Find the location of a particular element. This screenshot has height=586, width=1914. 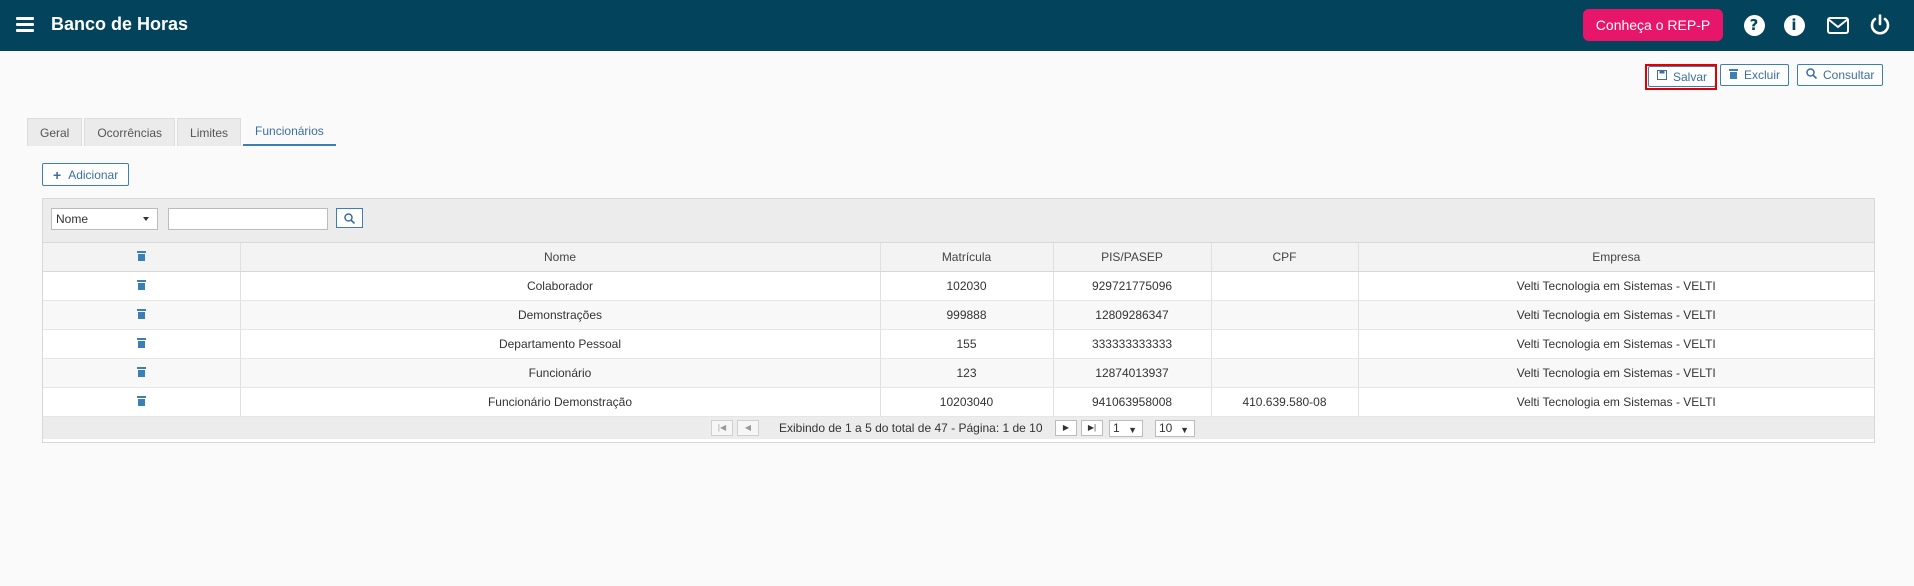

cell-cpf: 410.639.580-08 is located at coordinates (1285, 402).